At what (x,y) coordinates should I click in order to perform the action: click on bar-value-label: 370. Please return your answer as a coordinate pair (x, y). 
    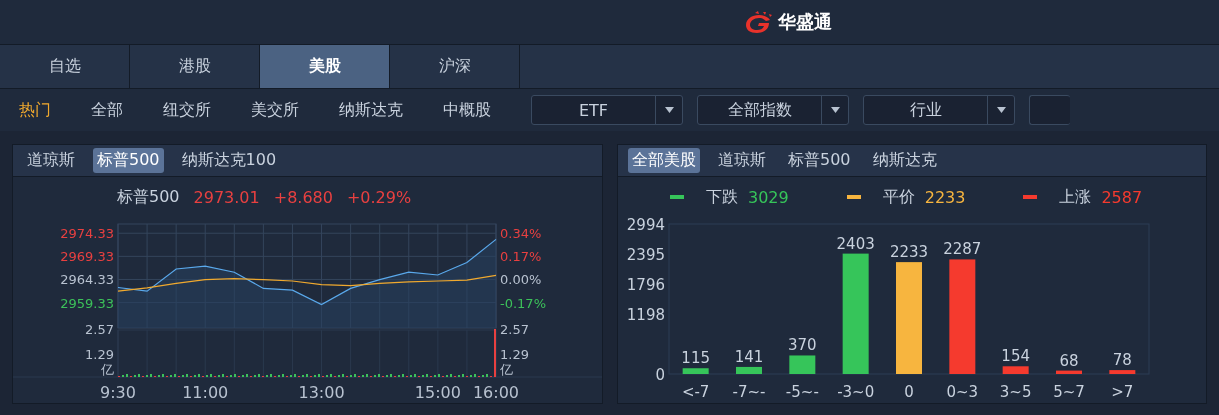
    Looking at the image, I should click on (802, 345).